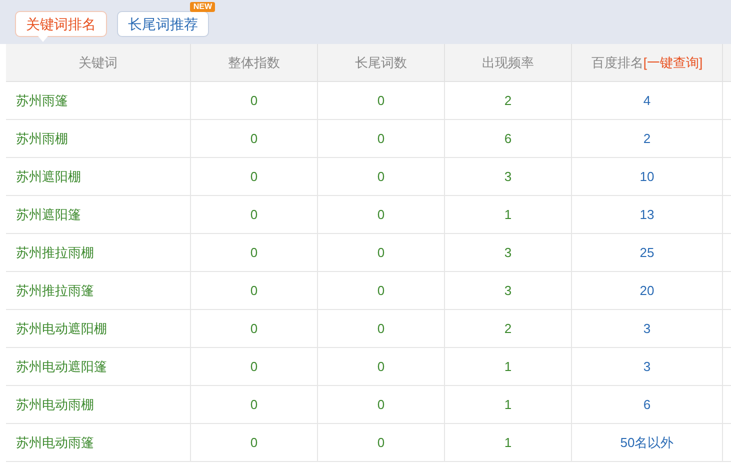 The image size is (731, 466). I want to click on column-title: 整体指数, so click(254, 63).